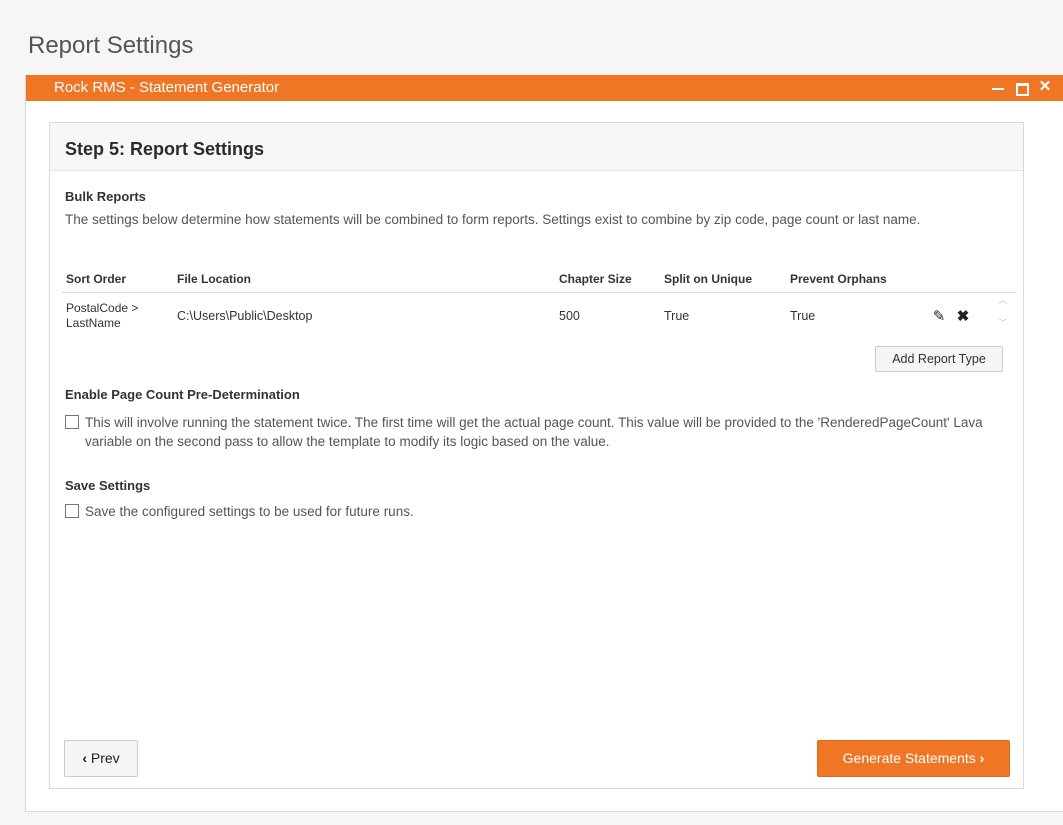  What do you see at coordinates (1003, 322) in the screenshot?
I see `scroll-down-icon: ﹀` at bounding box center [1003, 322].